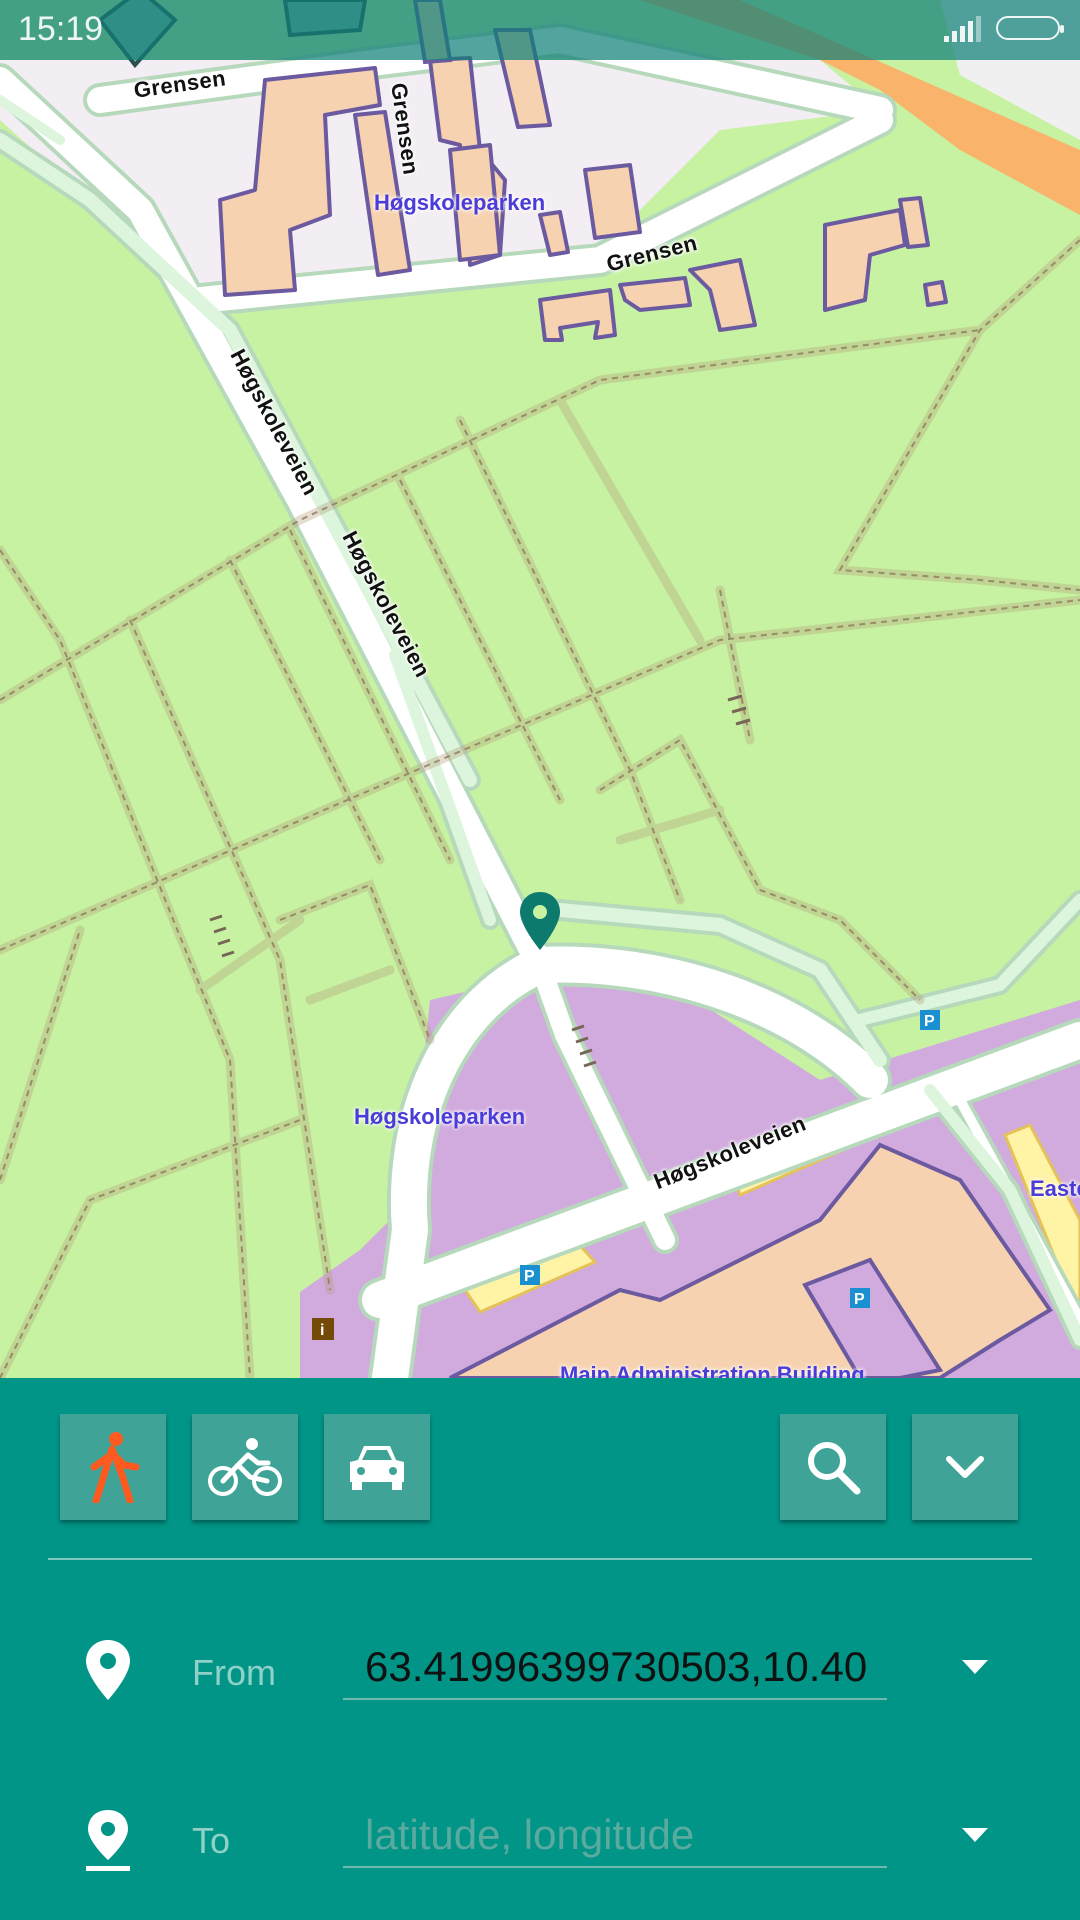  What do you see at coordinates (975, 1668) in the screenshot?
I see `from-dropdown-arrow-icon` at bounding box center [975, 1668].